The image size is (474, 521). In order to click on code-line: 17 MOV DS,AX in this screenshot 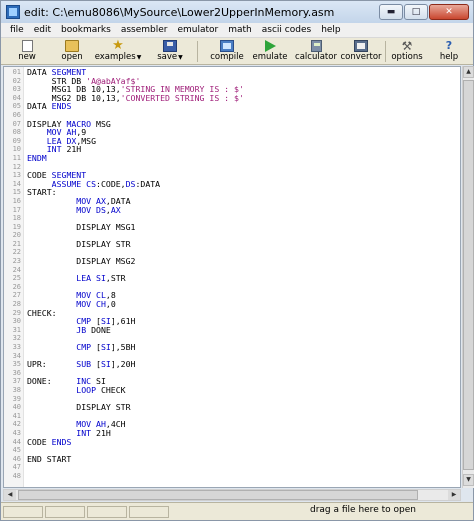, I will do `click(232, 210)`.